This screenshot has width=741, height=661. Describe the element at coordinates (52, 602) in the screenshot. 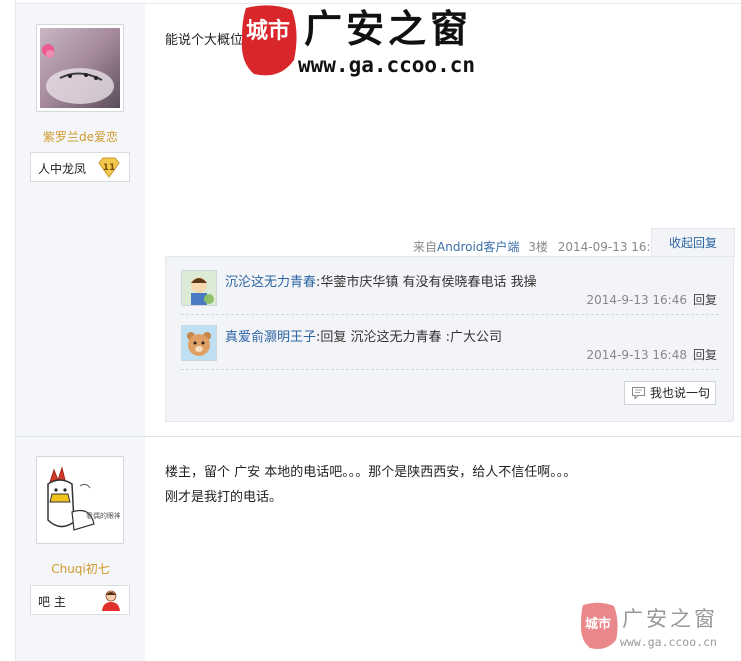

I see `rank-title: 吧 主` at that location.